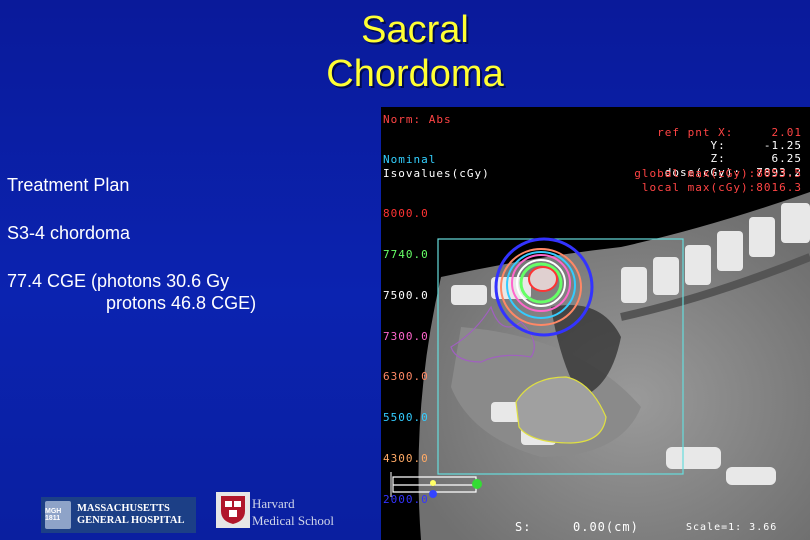 This screenshot has width=810, height=540. Describe the element at coordinates (415, 74) in the screenshot. I see `title-line2: Chordoma` at that location.